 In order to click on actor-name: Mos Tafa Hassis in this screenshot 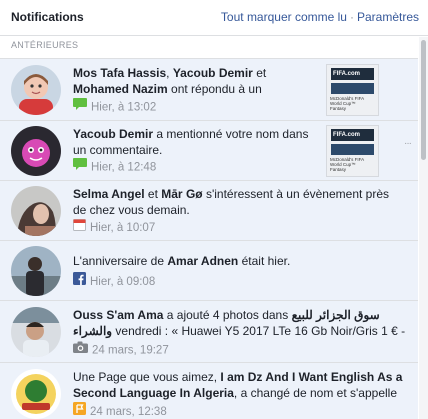, I will do `click(119, 73)`.